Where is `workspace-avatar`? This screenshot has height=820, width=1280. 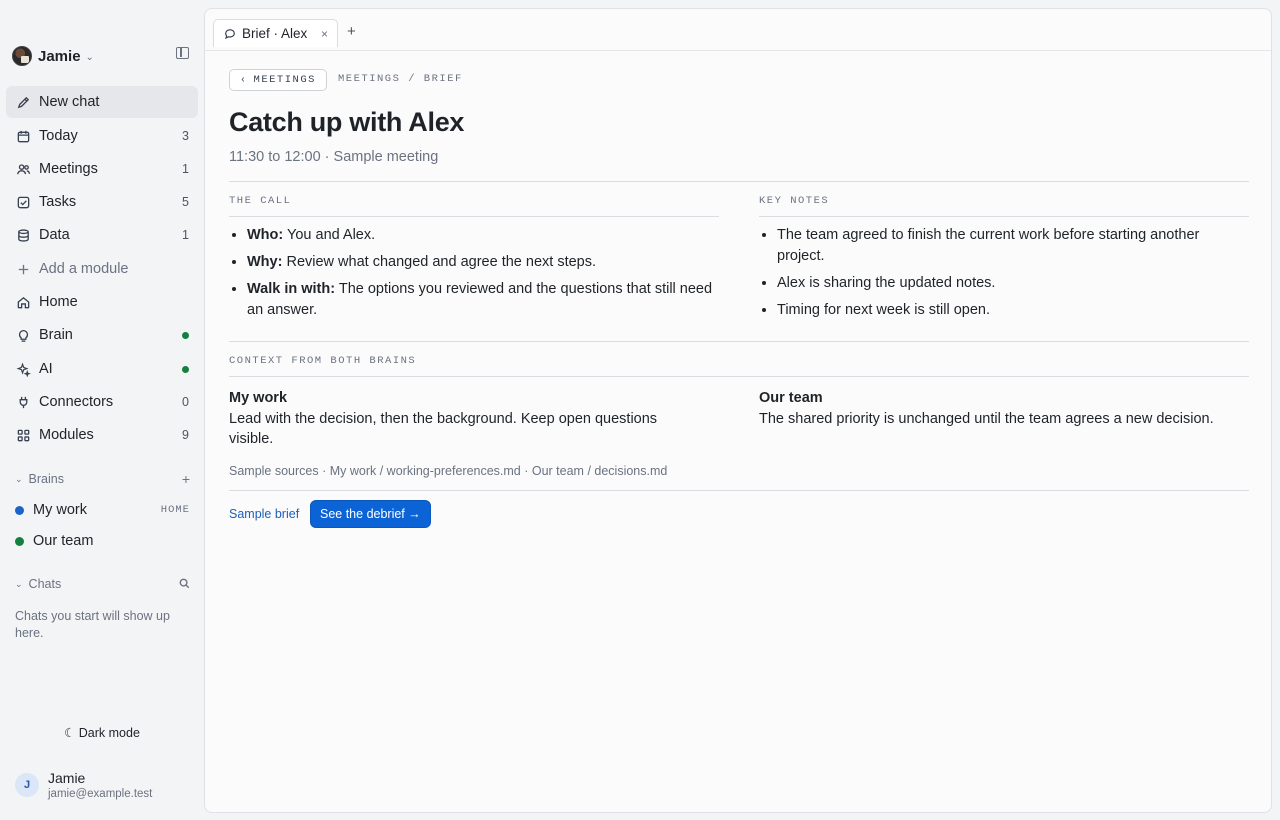 workspace-avatar is located at coordinates (22, 56).